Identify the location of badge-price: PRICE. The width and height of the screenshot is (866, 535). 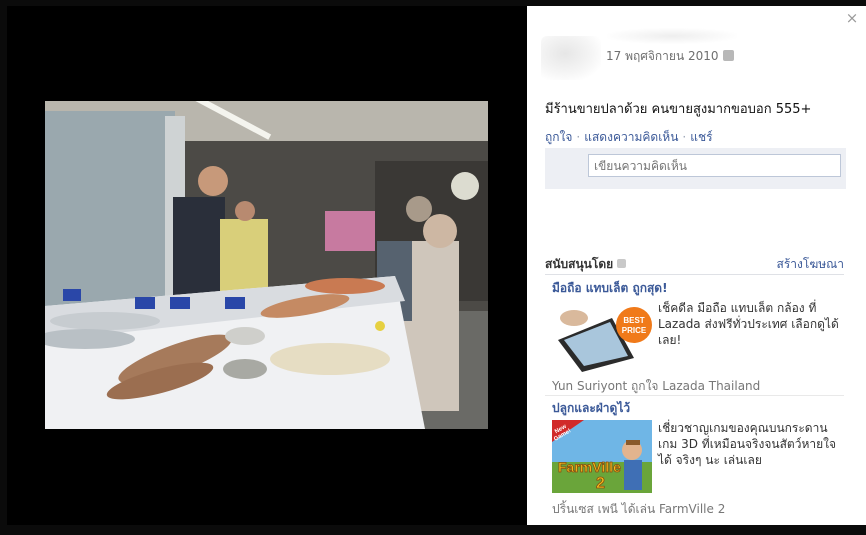
(634, 330).